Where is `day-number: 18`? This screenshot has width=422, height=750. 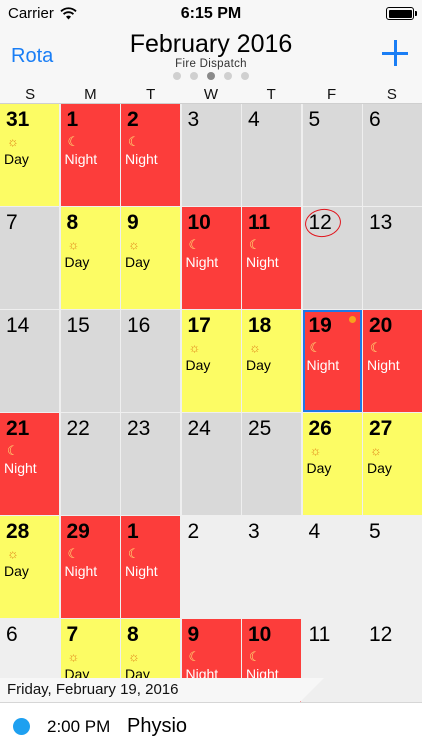
day-number: 18 is located at coordinates (260, 325).